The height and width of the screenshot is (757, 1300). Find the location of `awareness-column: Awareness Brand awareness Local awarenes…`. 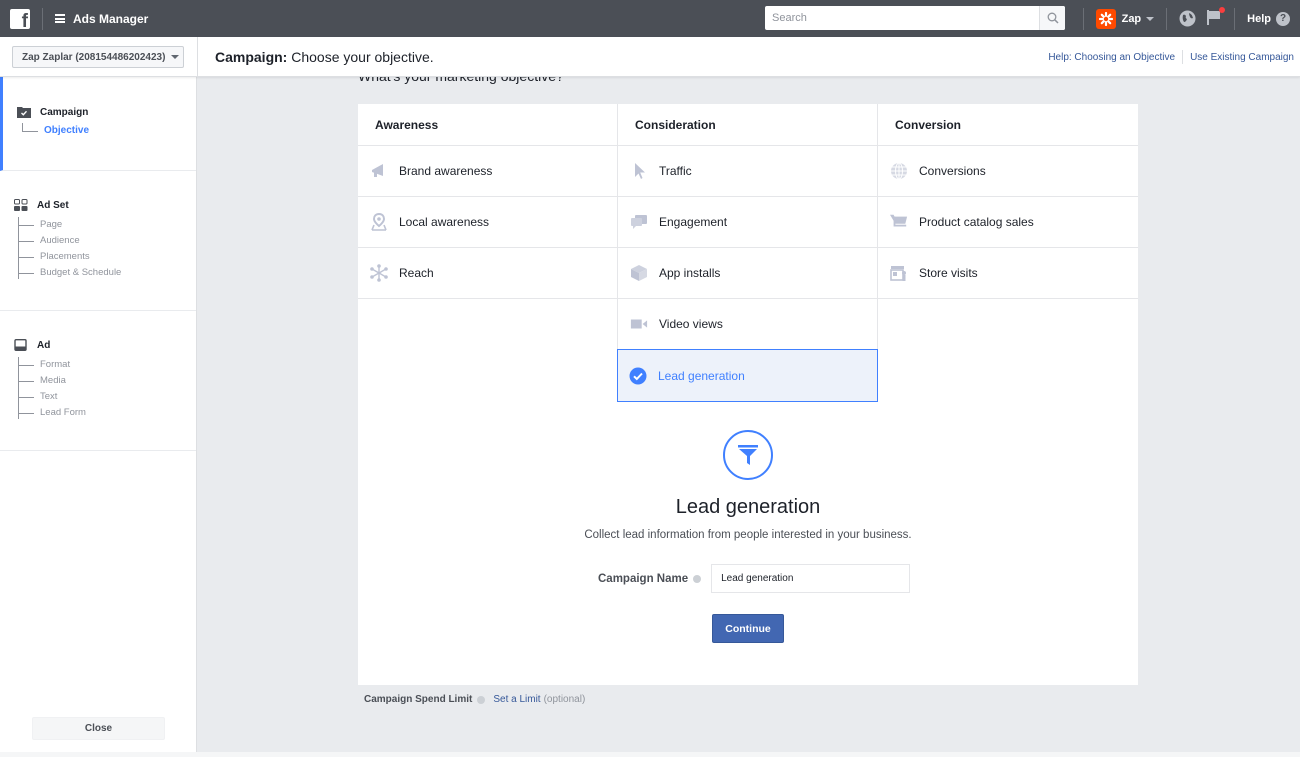

awareness-column: Awareness Brand awareness Local awarenes… is located at coordinates (488, 253).